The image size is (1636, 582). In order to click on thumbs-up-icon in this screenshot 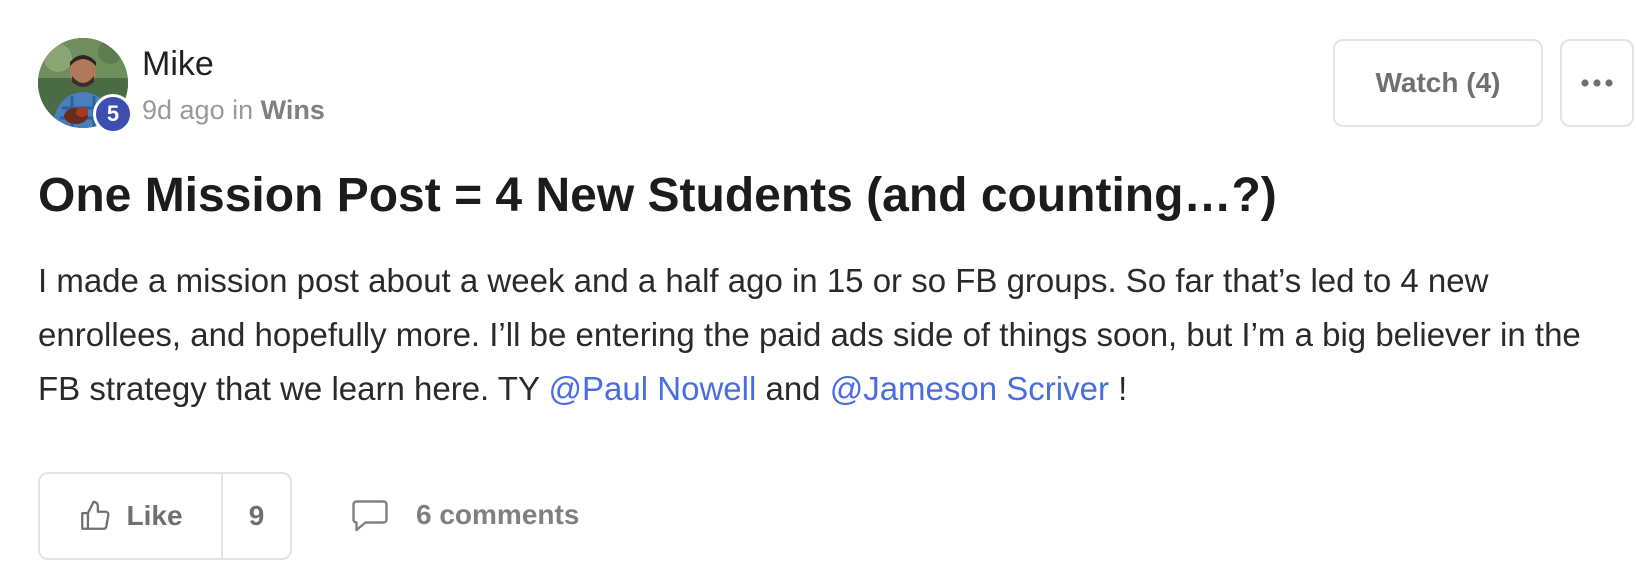, I will do `click(95, 515)`.